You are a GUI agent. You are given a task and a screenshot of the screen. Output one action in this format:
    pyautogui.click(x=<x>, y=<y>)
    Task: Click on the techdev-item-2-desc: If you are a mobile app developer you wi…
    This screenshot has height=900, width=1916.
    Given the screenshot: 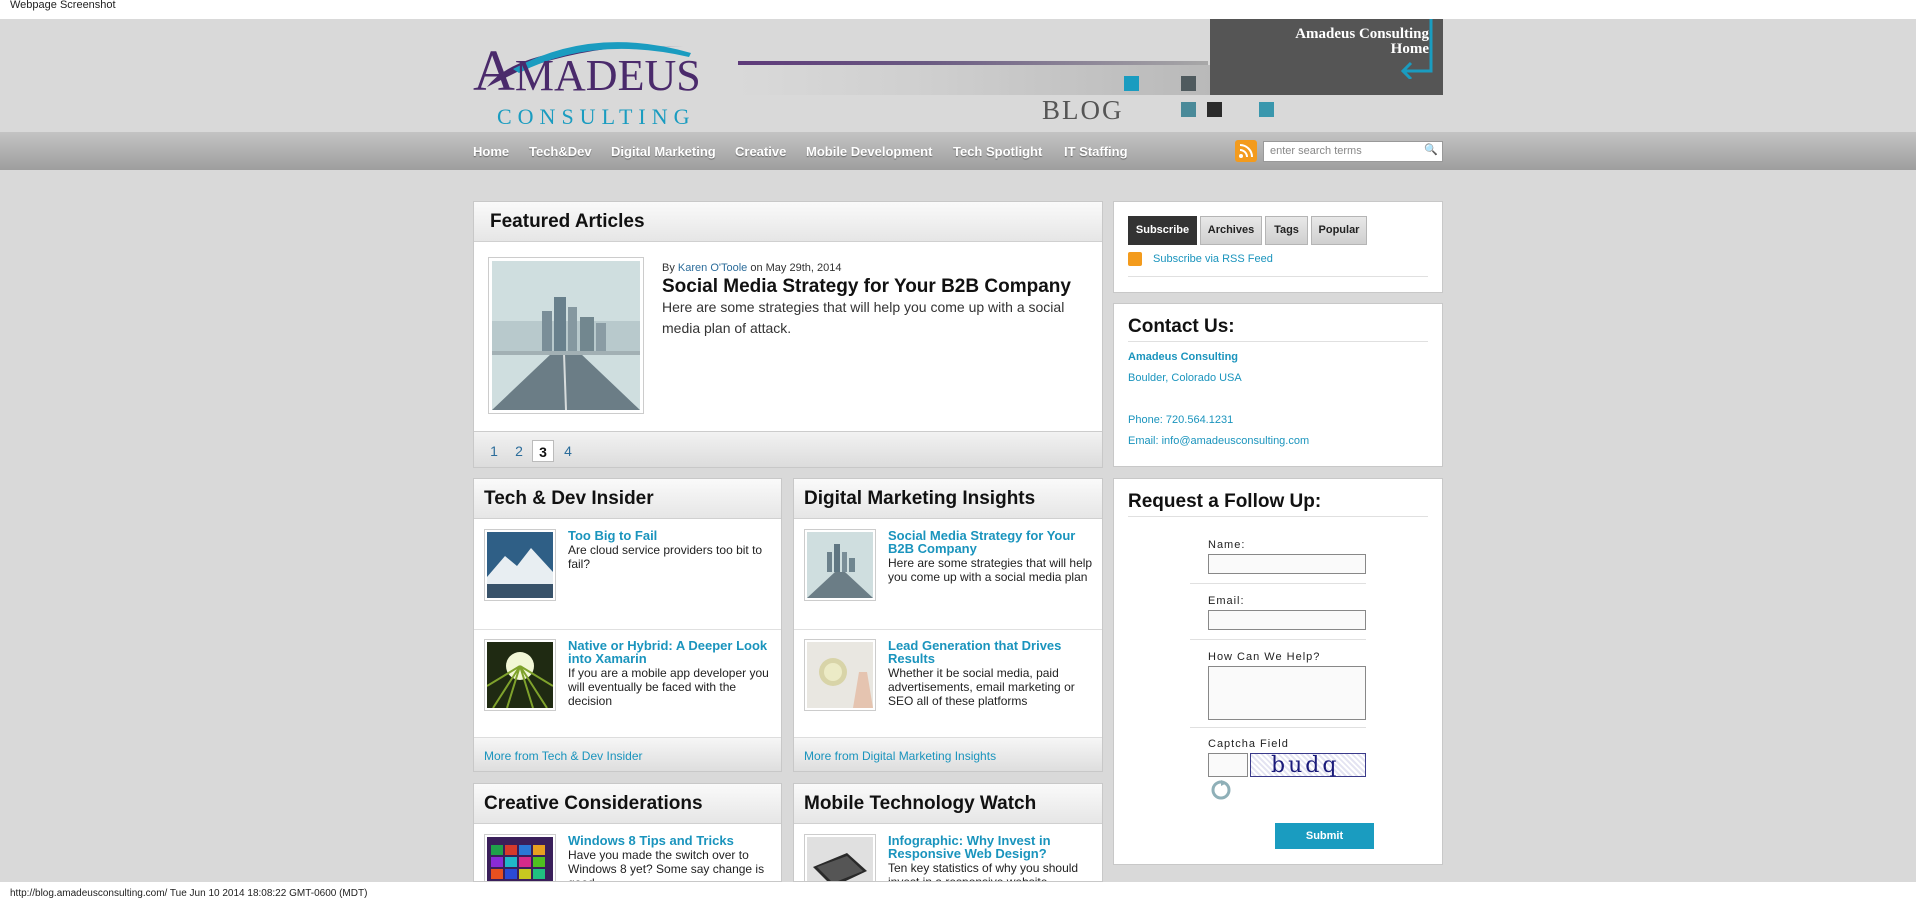 What is the action you would take?
    pyautogui.click(x=668, y=687)
    